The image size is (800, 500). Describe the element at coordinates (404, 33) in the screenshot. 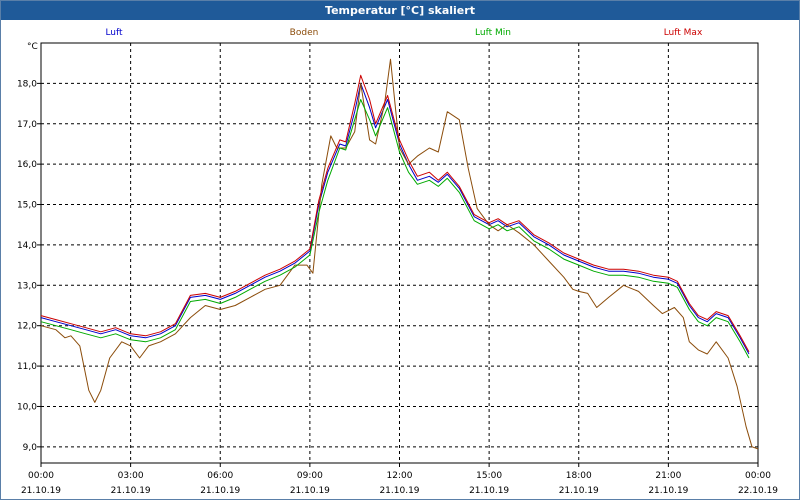

I see `legend: Luft Boden Luft Min Luft Max` at that location.